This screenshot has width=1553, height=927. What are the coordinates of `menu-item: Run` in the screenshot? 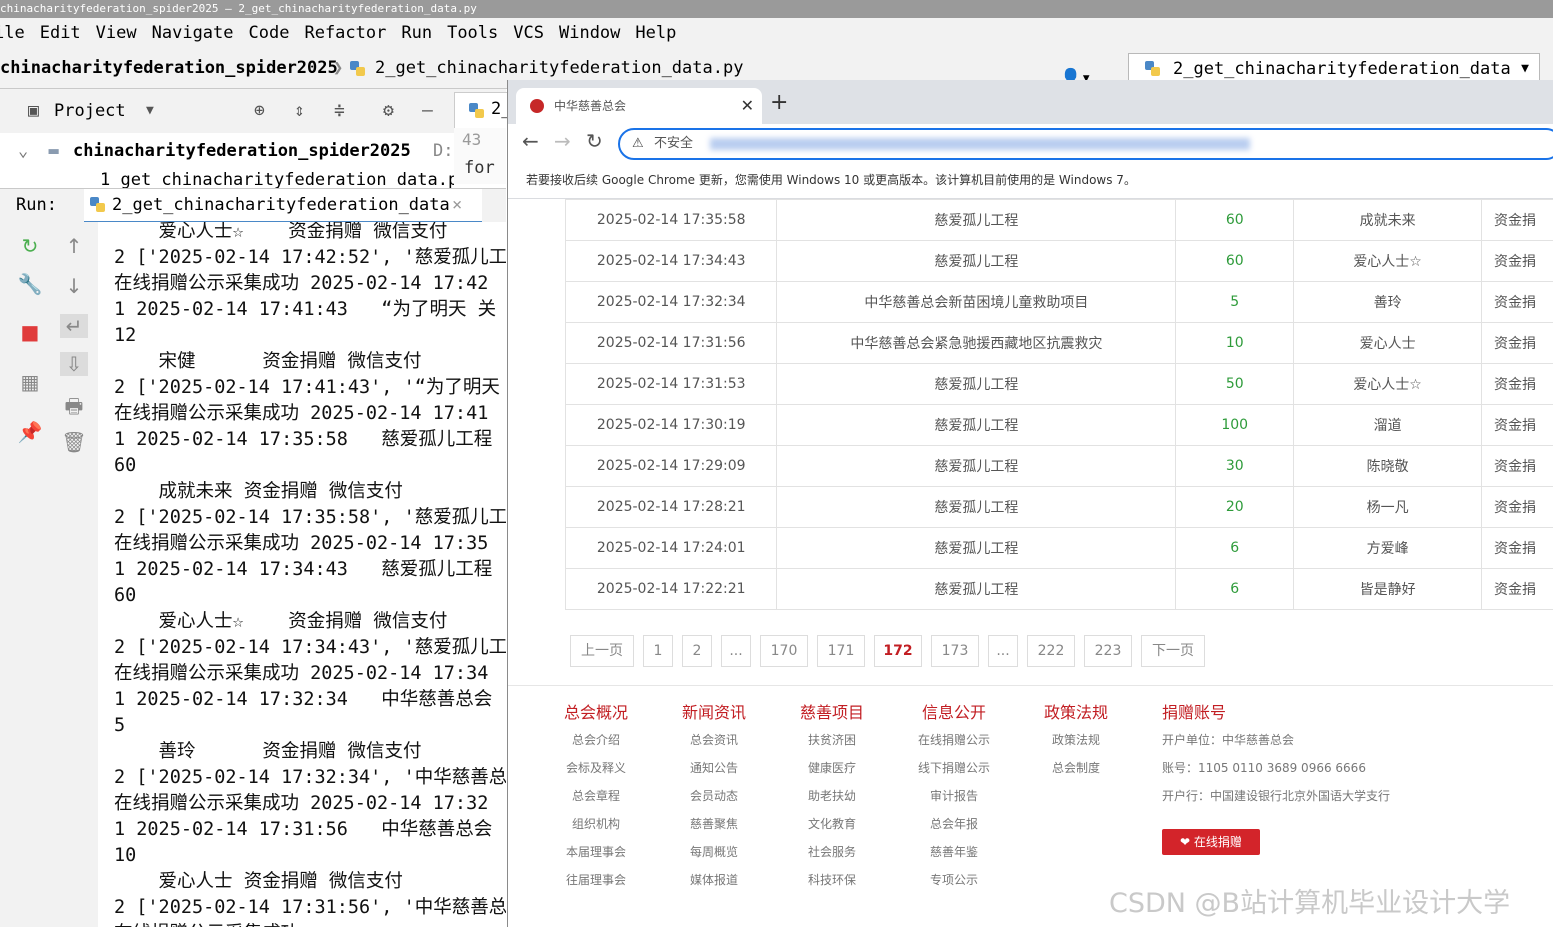 It's located at (416, 33).